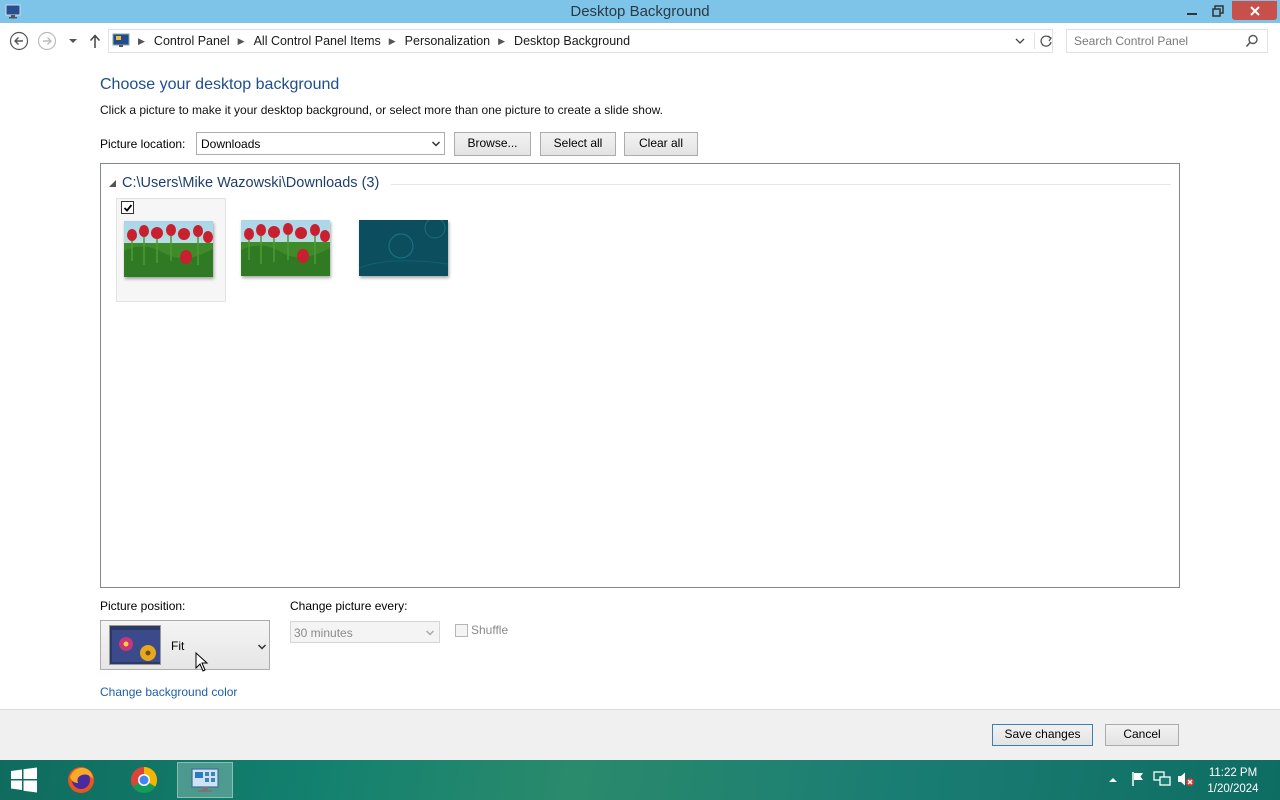 This screenshot has height=800, width=1280. I want to click on up-arrow-icon, so click(95, 41).